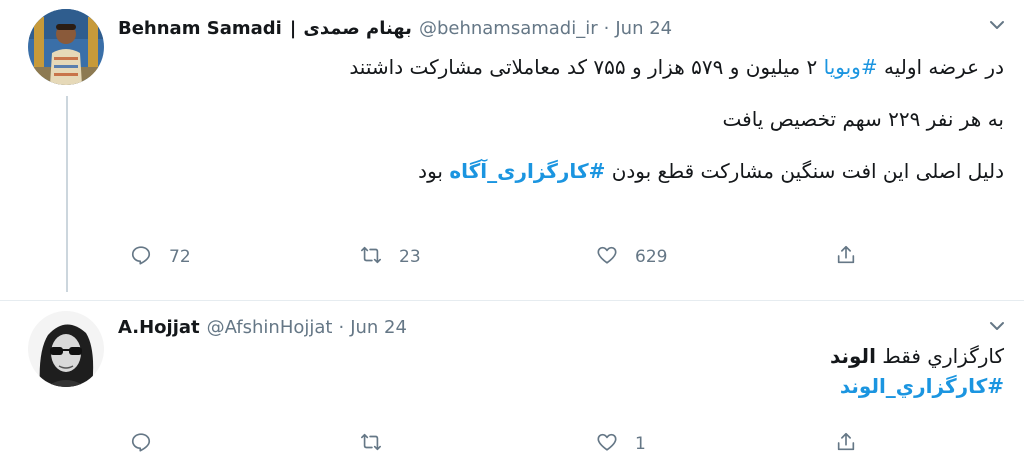  I want to click on tweet-line: #کارگزاري_الوند, so click(917, 386).